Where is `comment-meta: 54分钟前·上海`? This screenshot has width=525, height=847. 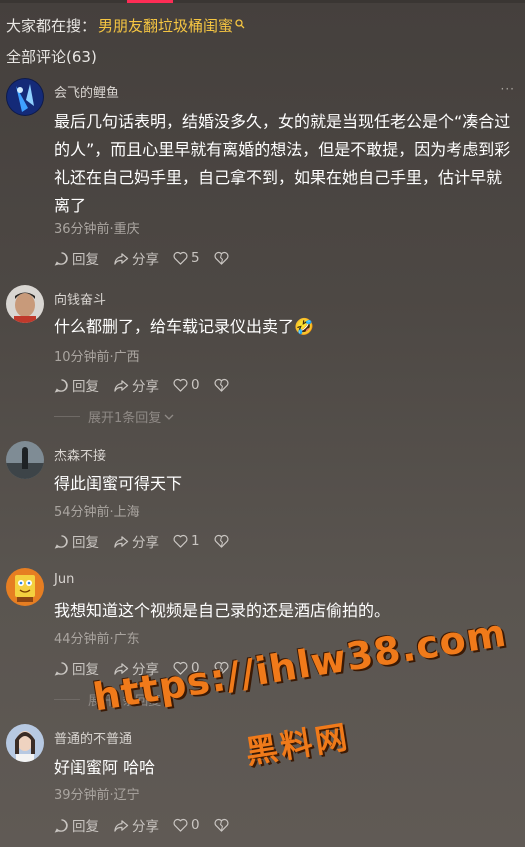
comment-meta: 54分钟前·上海 is located at coordinates (97, 512).